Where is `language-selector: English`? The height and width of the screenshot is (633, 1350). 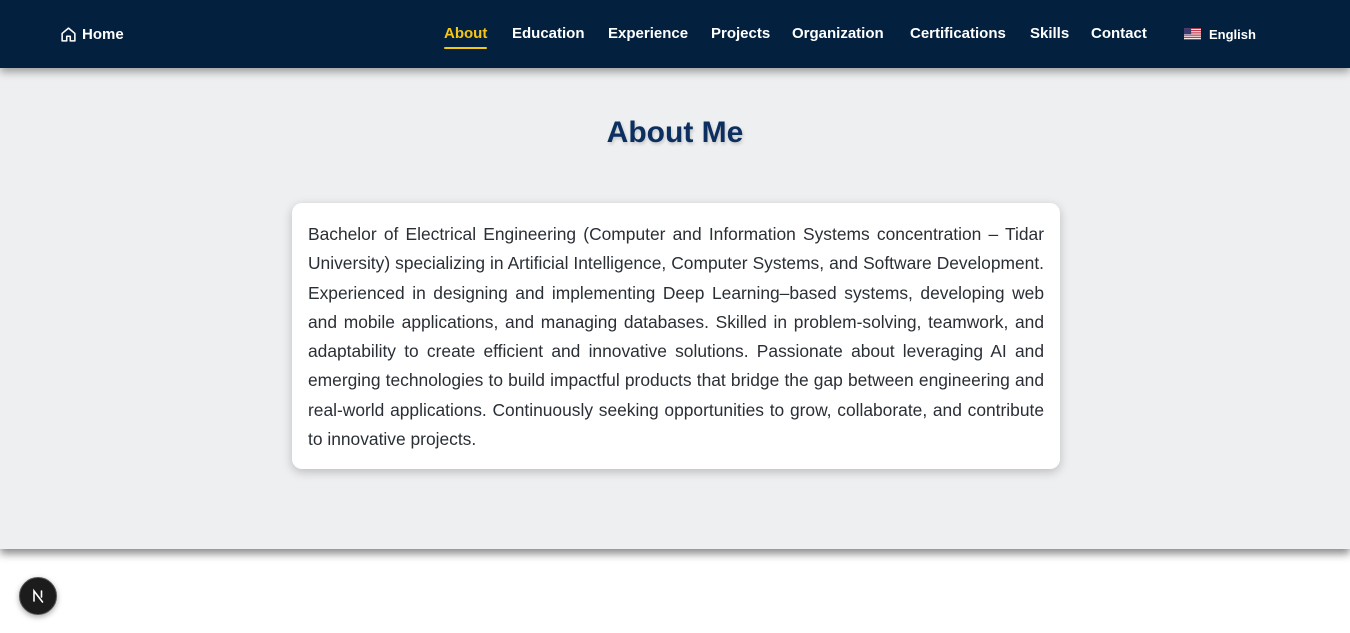 language-selector: English is located at coordinates (1220, 34).